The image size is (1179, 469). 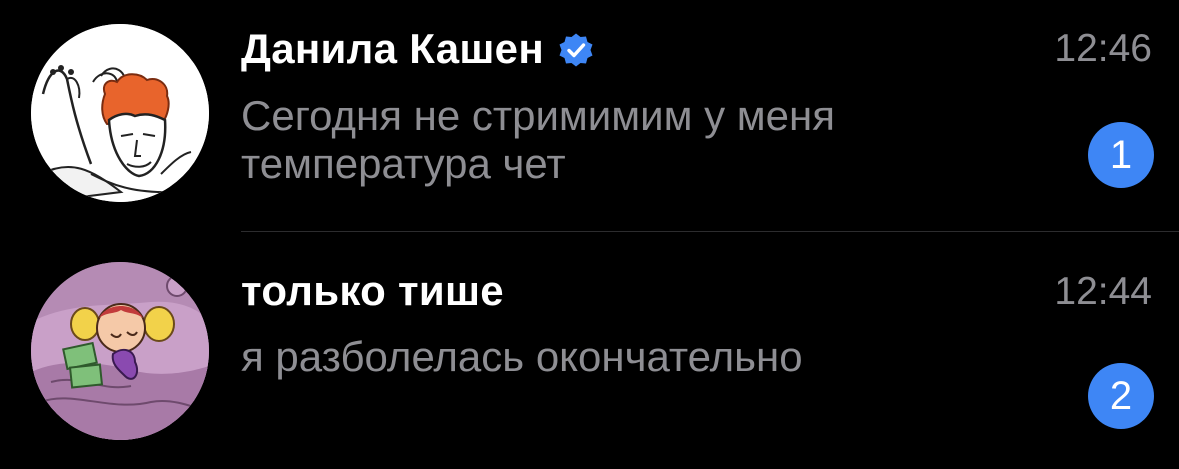 I want to click on avatar-bed-cartoon-image, so click(x=120, y=351).